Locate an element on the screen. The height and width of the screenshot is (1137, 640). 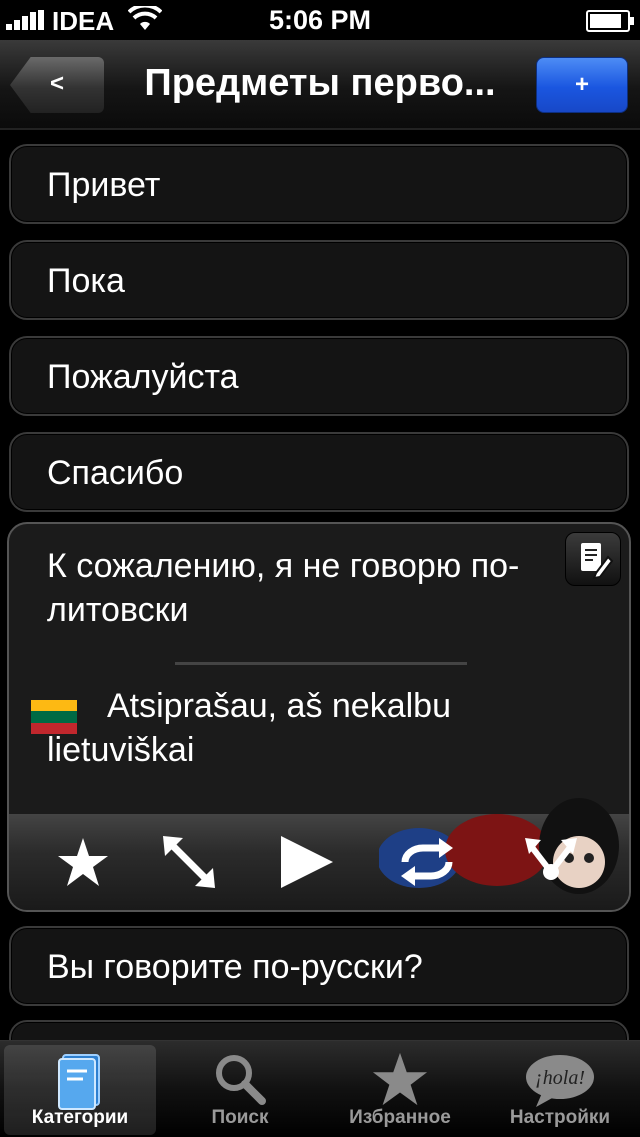
star-icon is located at coordinates (400, 1079).